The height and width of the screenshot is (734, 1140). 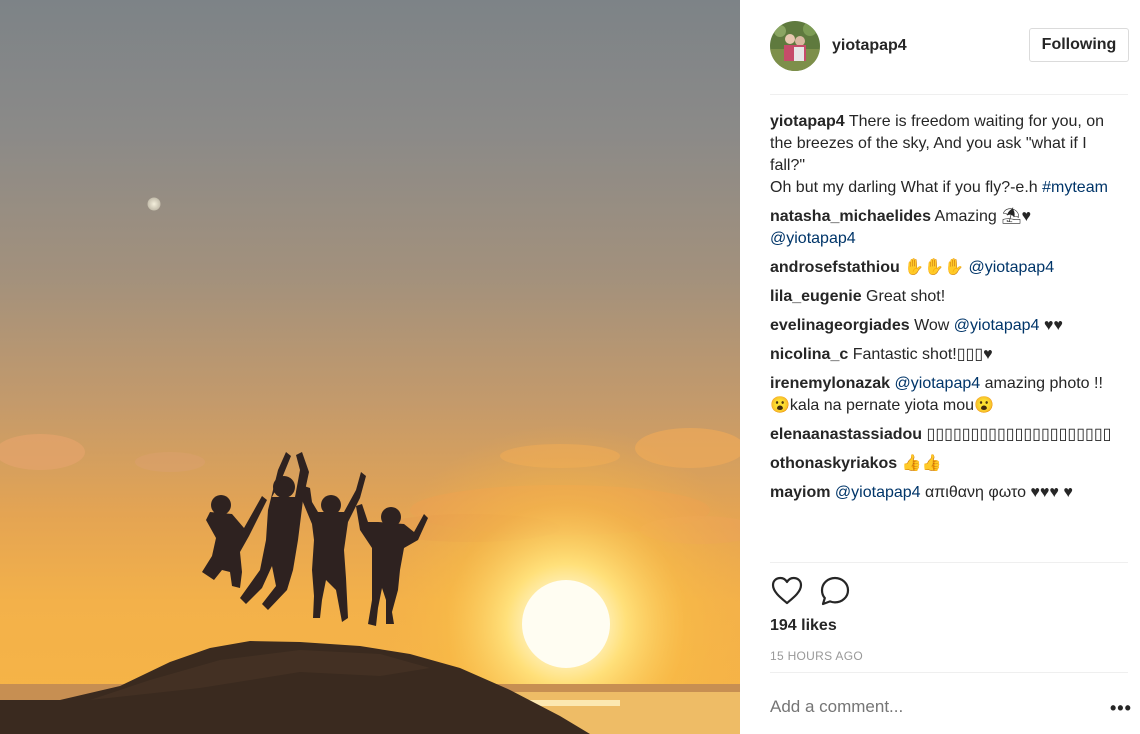 I want to click on comment-text: 👍👍, so click(x=919, y=463).